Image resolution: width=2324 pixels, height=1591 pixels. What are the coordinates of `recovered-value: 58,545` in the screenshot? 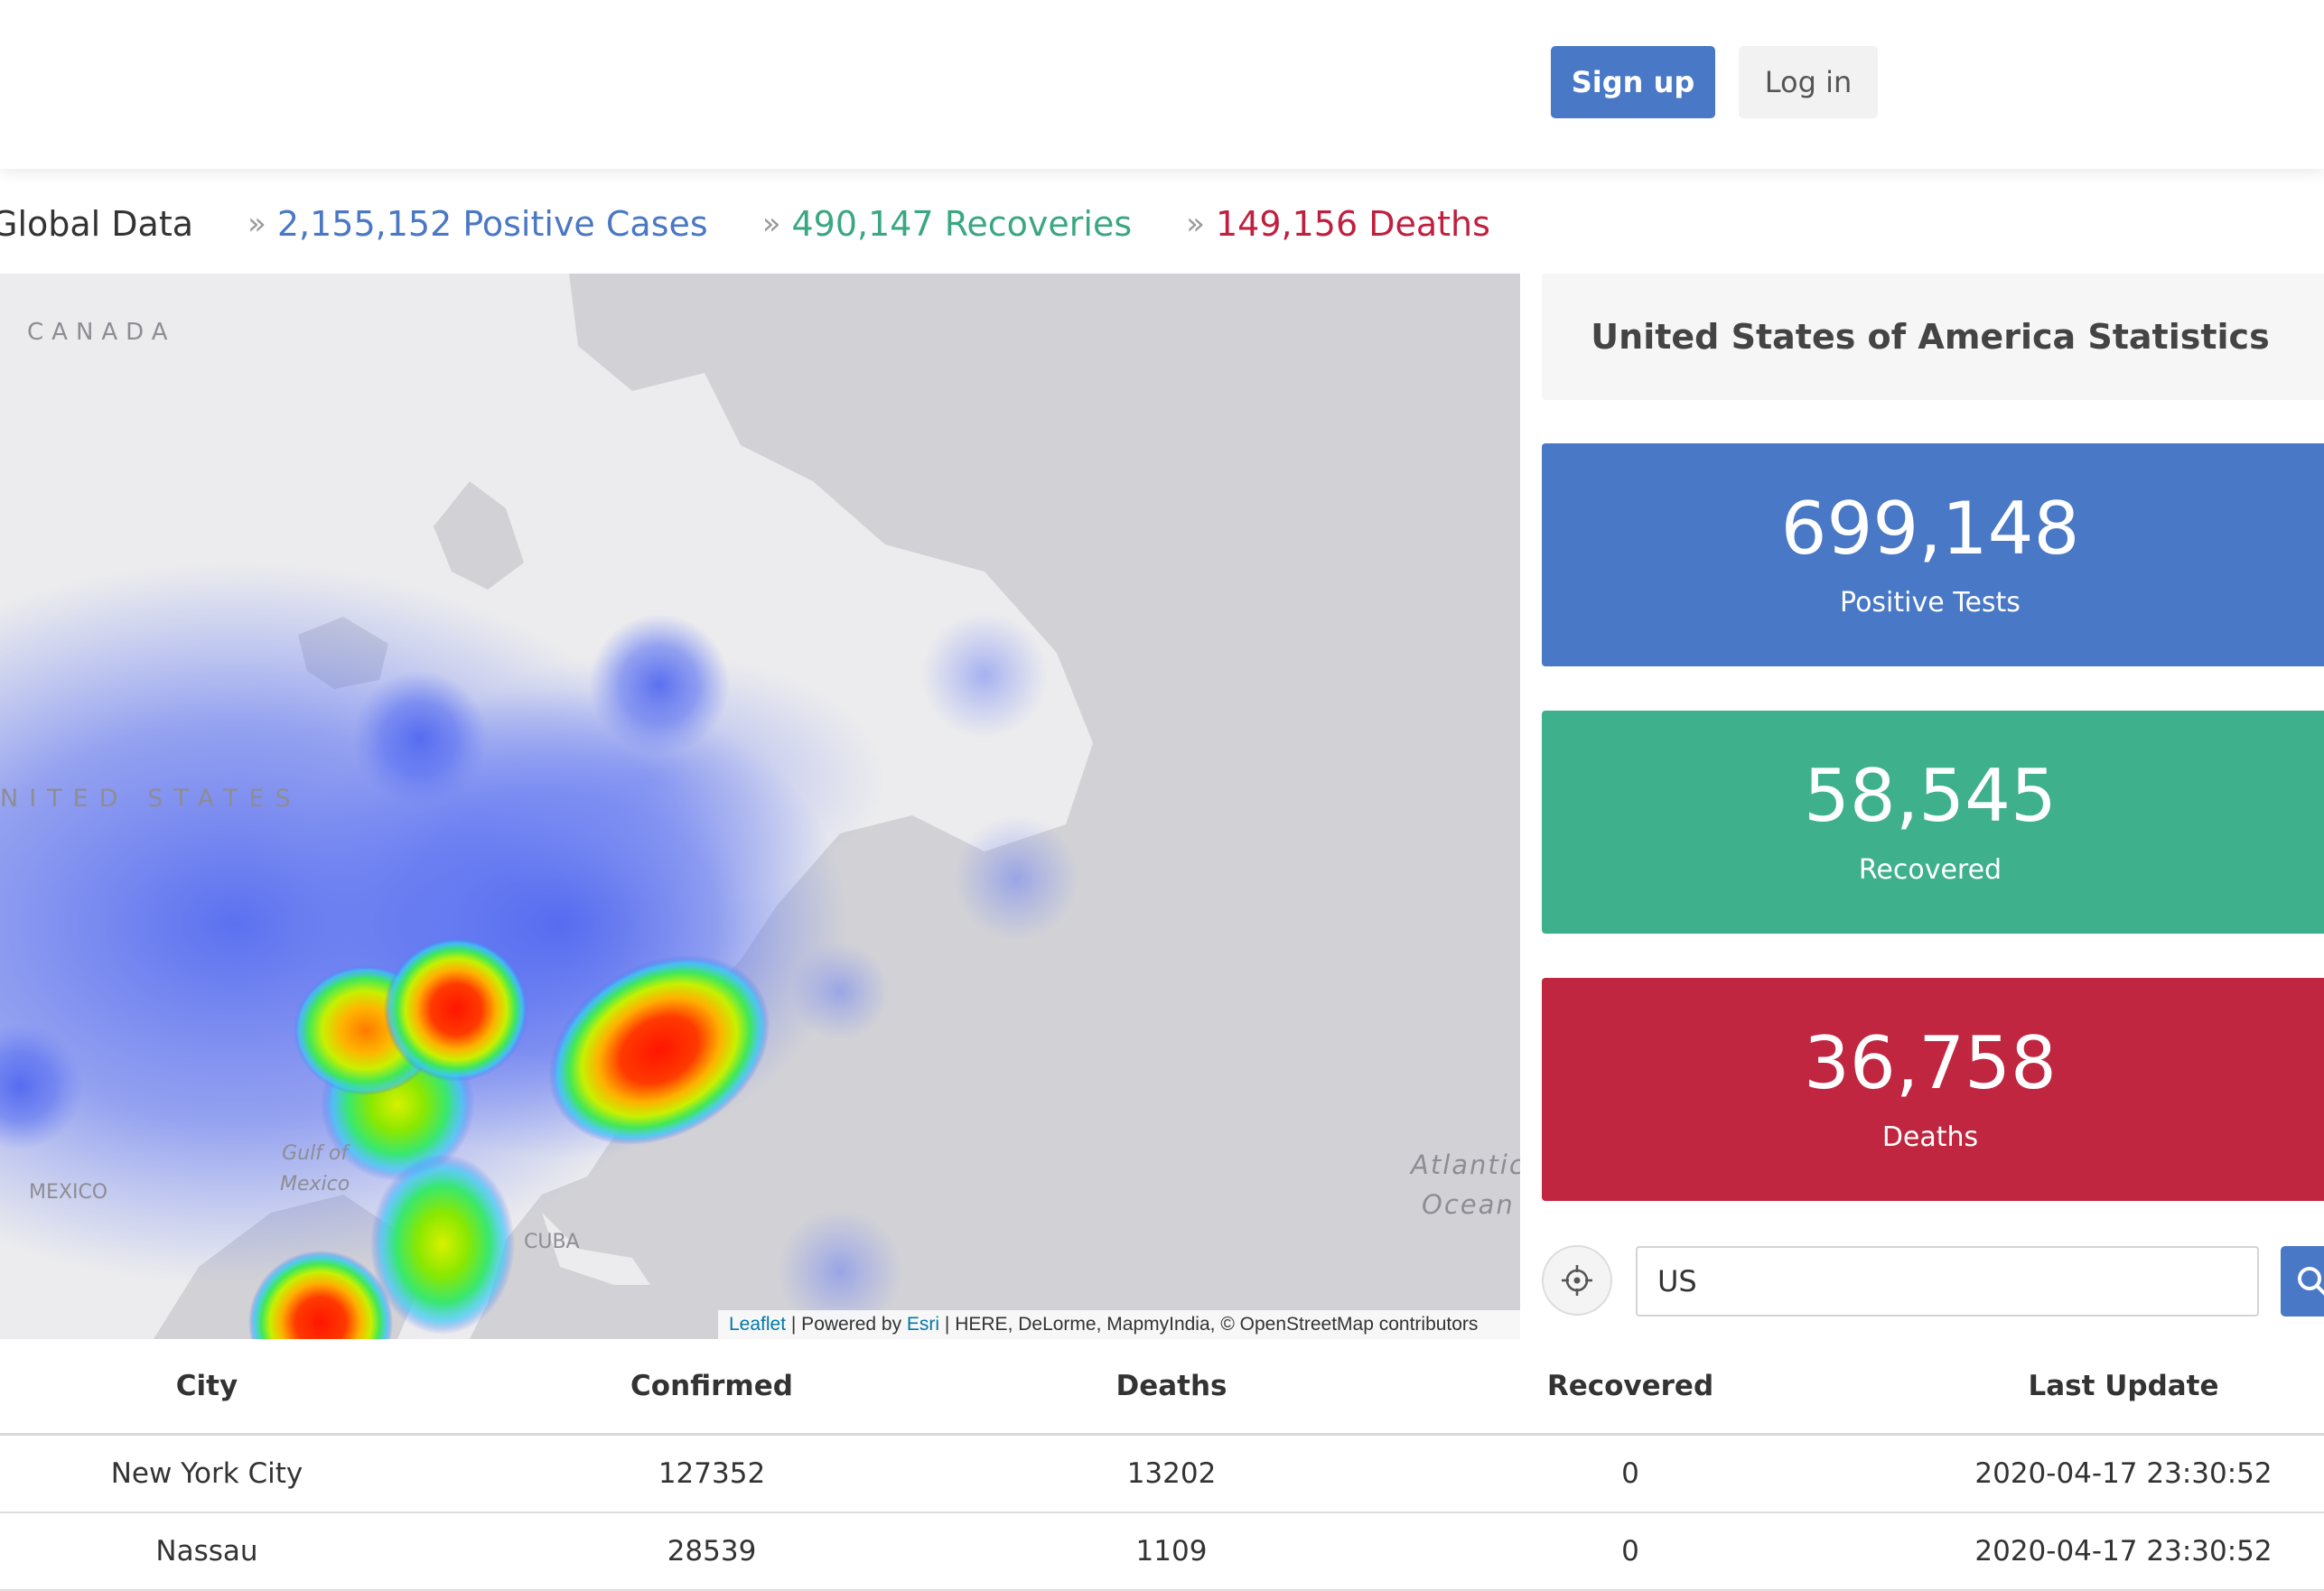 It's located at (1930, 796).